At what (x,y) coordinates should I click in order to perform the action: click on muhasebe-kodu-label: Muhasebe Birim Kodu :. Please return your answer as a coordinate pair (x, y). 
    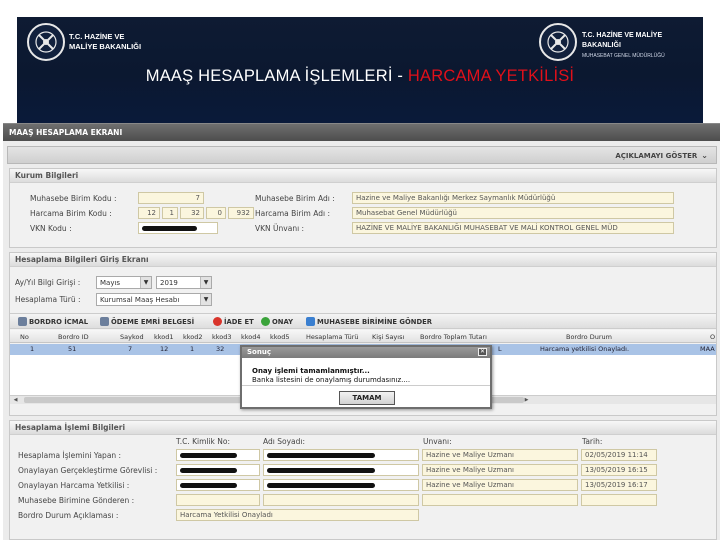
    Looking at the image, I should click on (73, 198).